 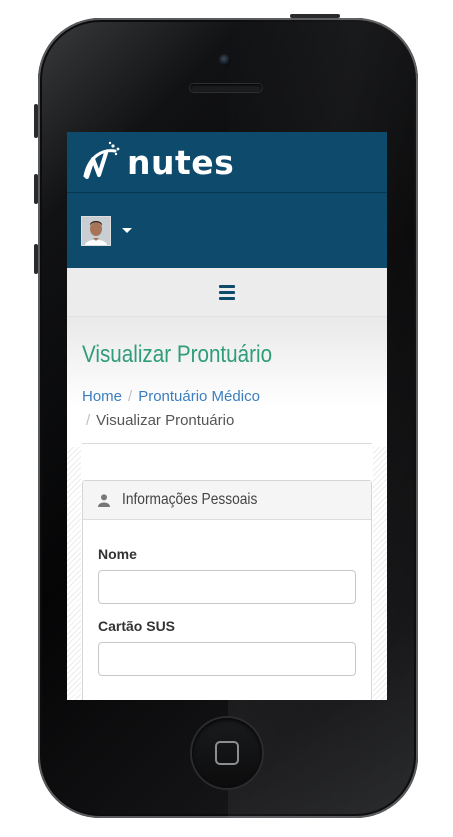 What do you see at coordinates (227, 587) in the screenshot?
I see `nome-input` at bounding box center [227, 587].